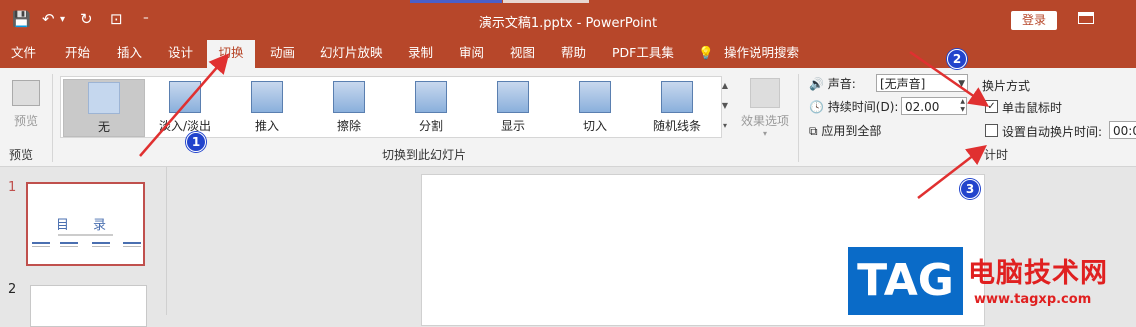  I want to click on arrow-to-transitions-tab, so click(184, 105).